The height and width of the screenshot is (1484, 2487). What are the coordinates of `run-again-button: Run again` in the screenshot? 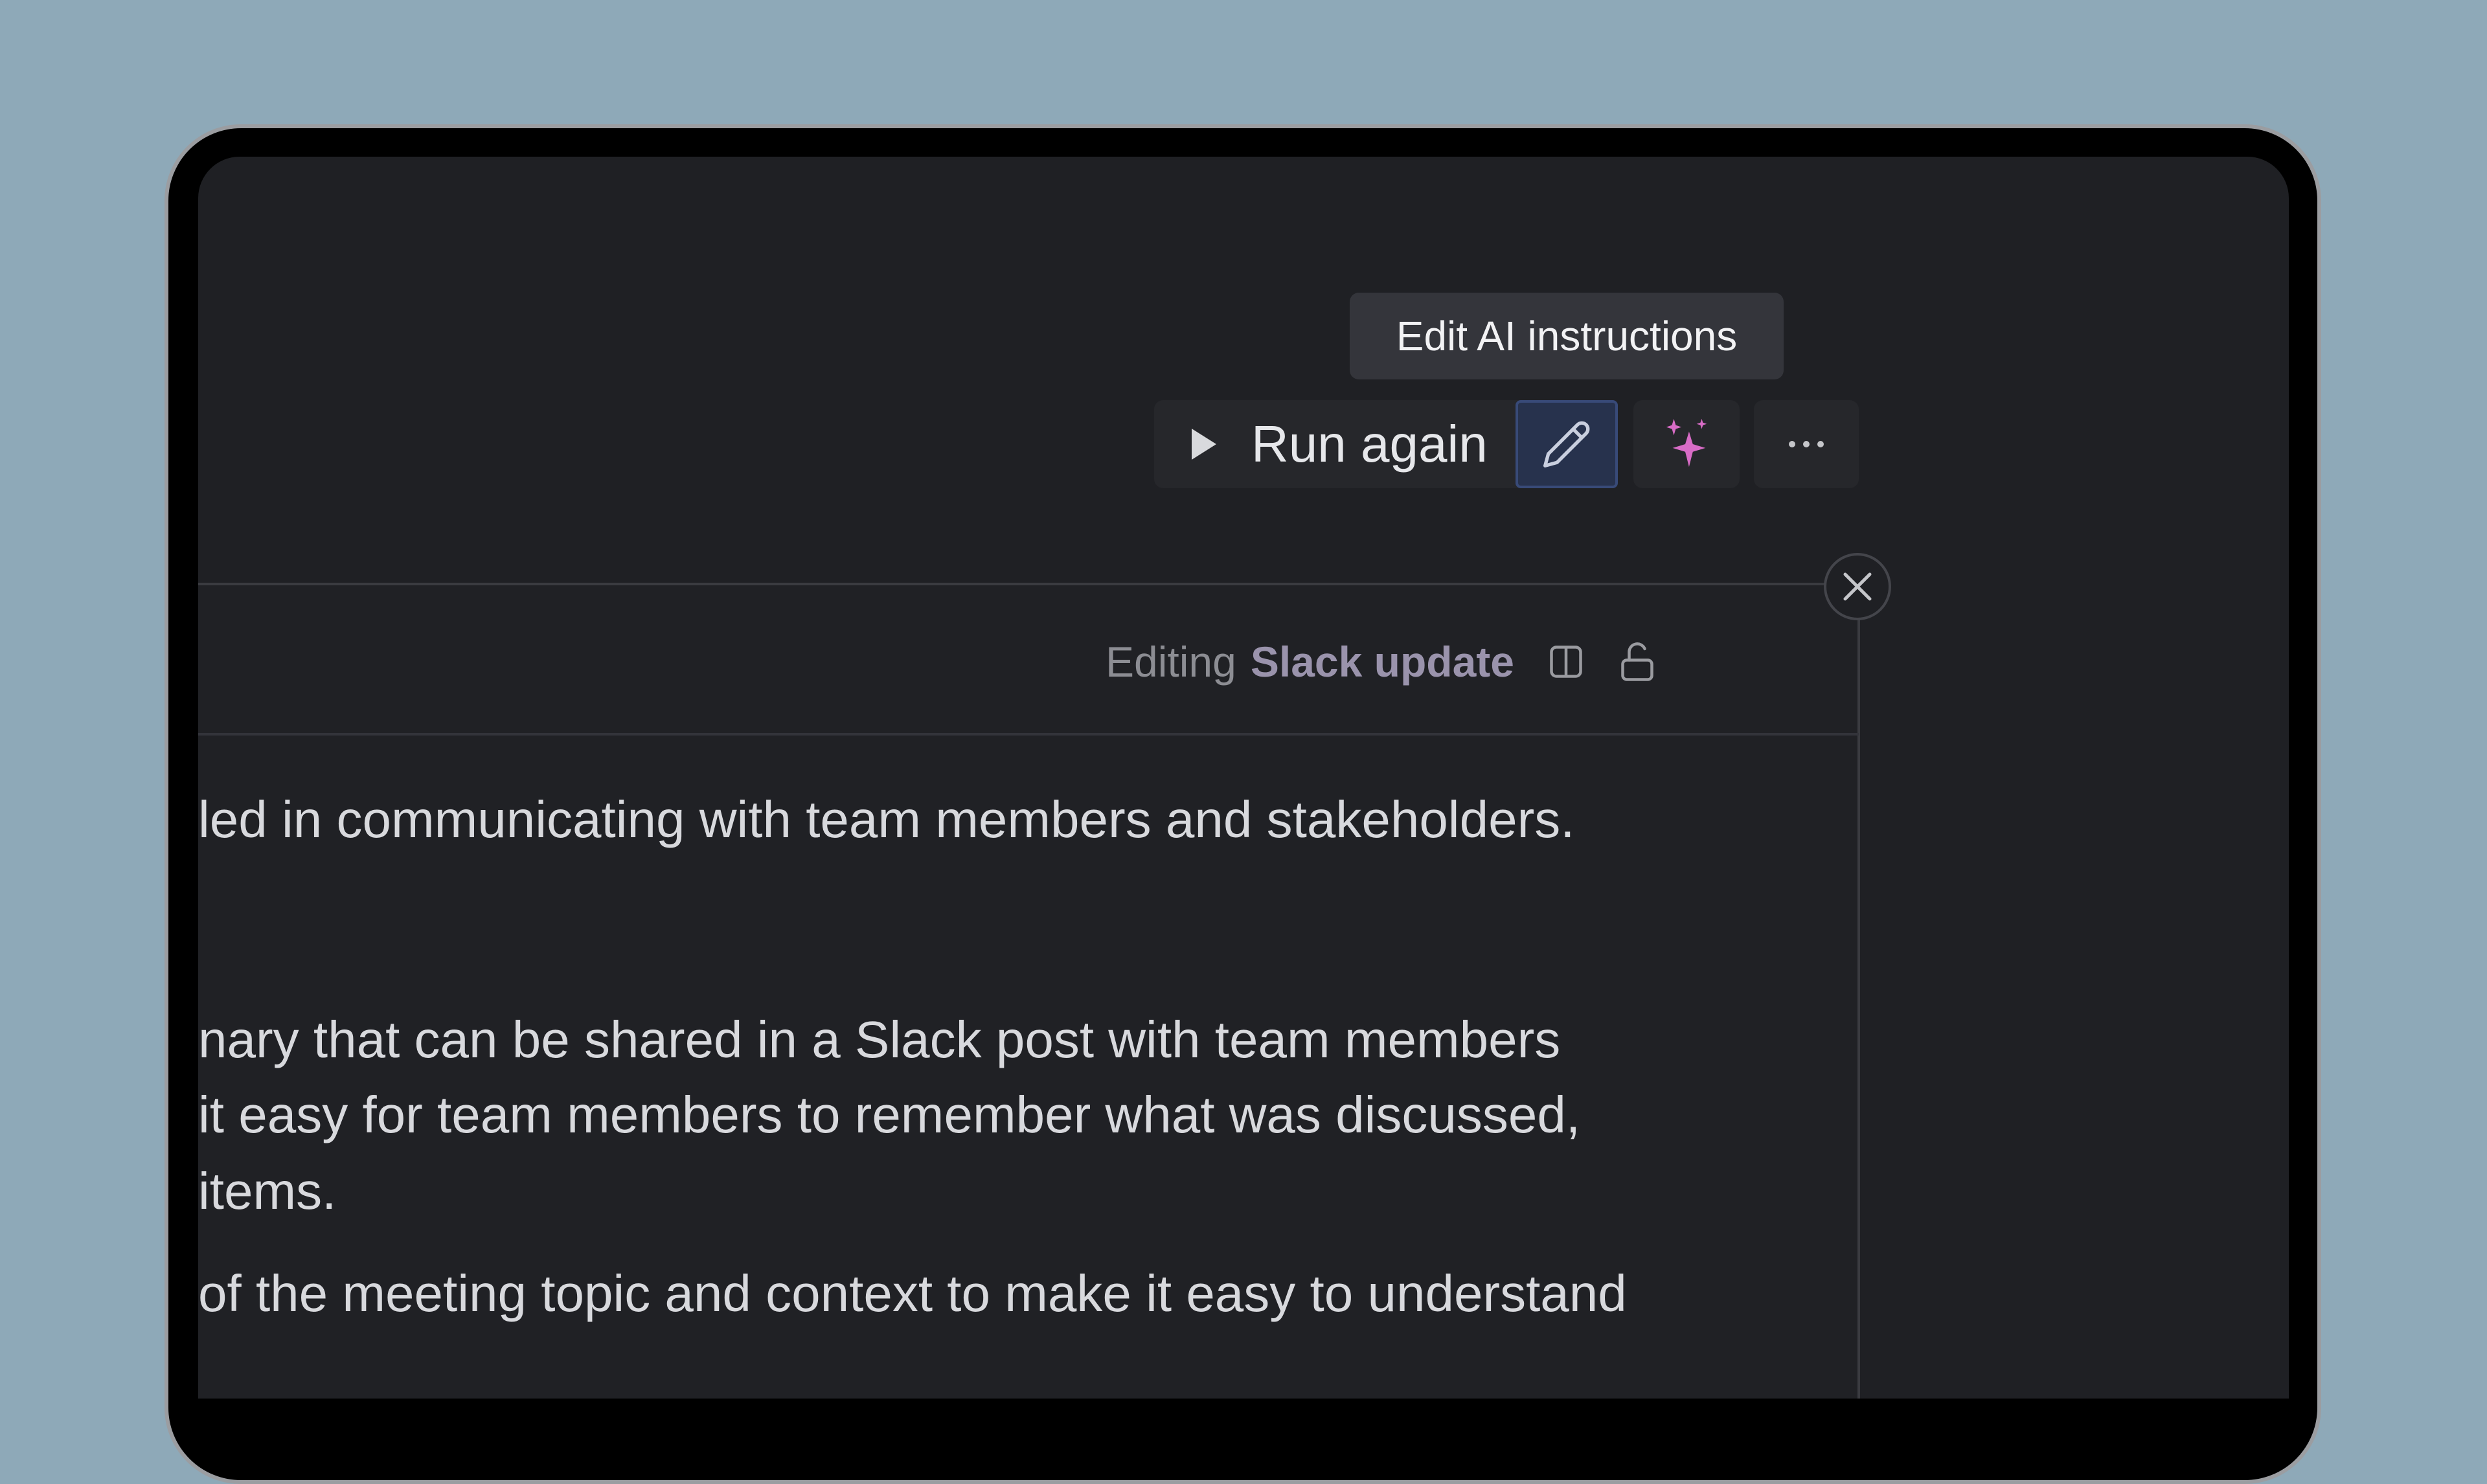 It's located at (1336, 444).